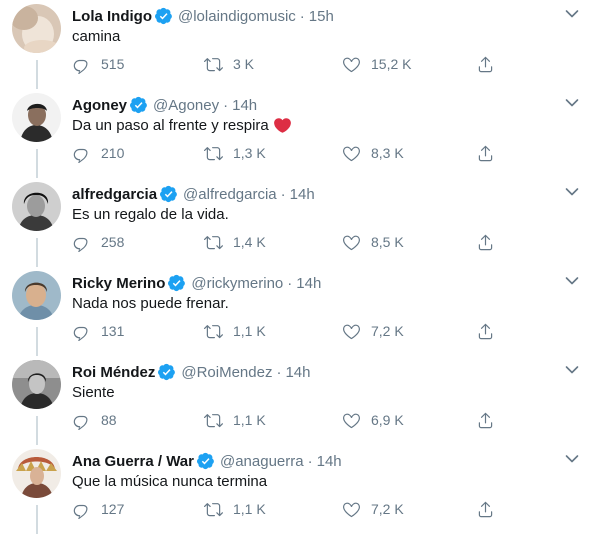  Describe the element at coordinates (170, 125) in the screenshot. I see `tweet-text-content: Da un paso al frente y respira` at that location.